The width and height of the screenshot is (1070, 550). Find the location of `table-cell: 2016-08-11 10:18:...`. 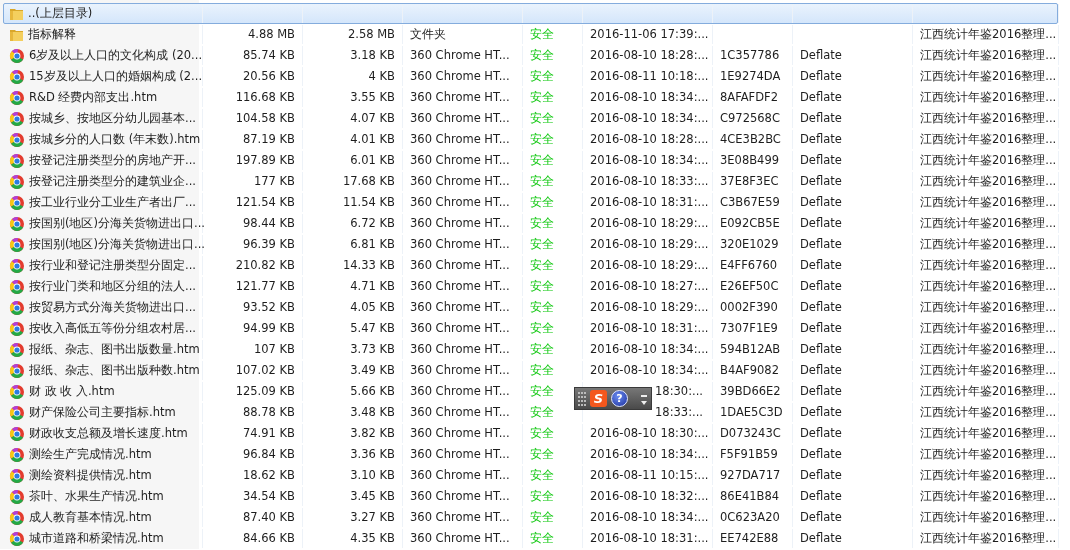

table-cell: 2016-08-11 10:18:... is located at coordinates (648, 76).